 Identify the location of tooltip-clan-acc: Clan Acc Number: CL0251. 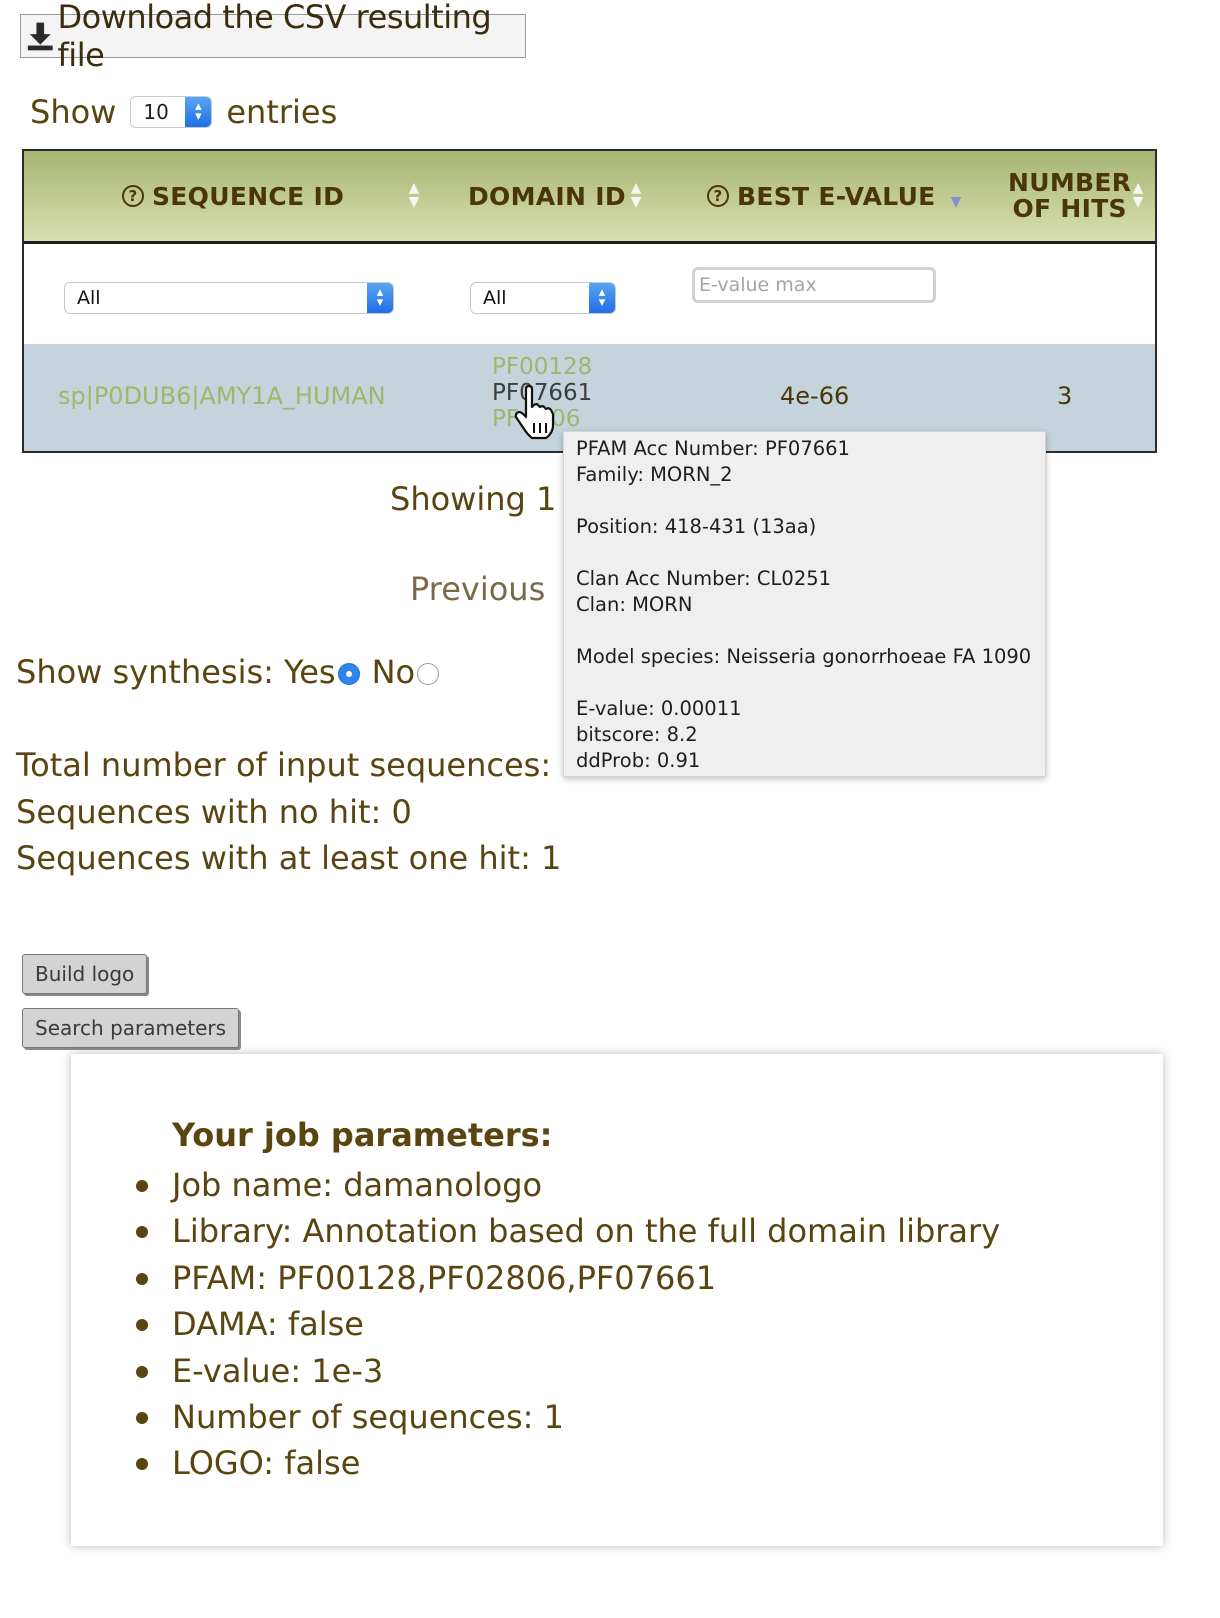
(704, 578).